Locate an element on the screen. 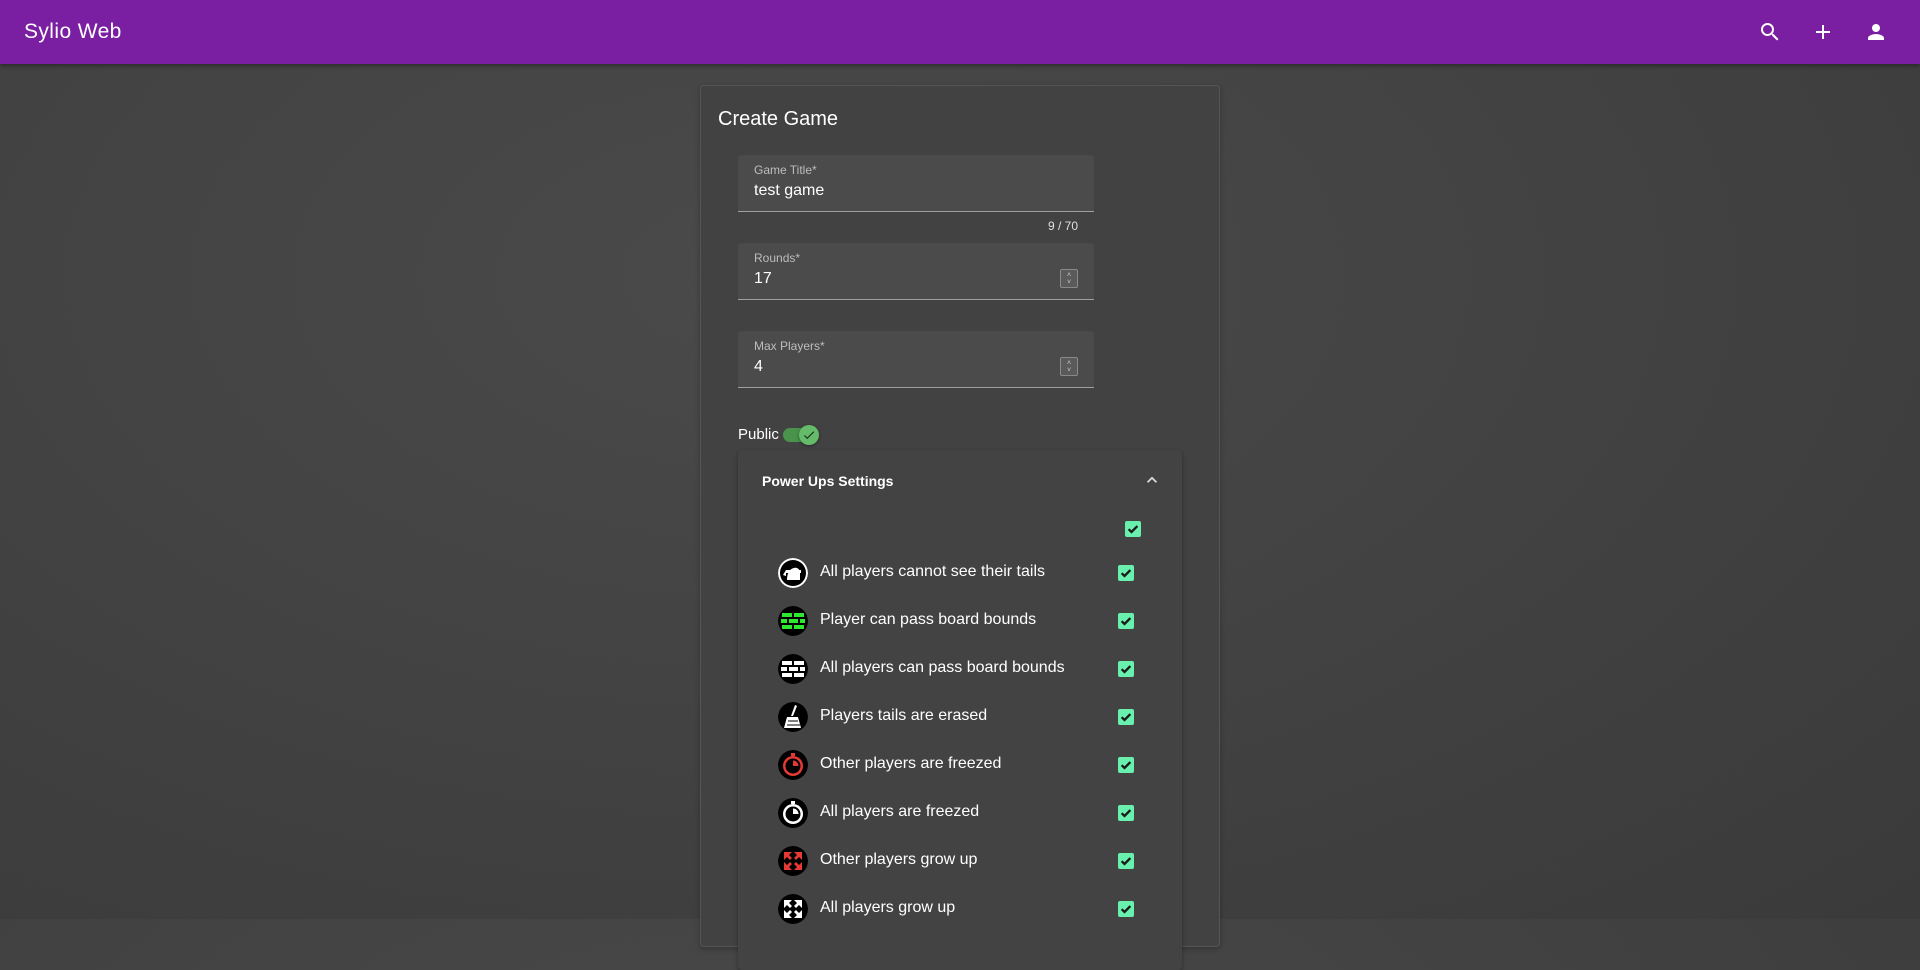  public-toggle is located at coordinates (800, 435).